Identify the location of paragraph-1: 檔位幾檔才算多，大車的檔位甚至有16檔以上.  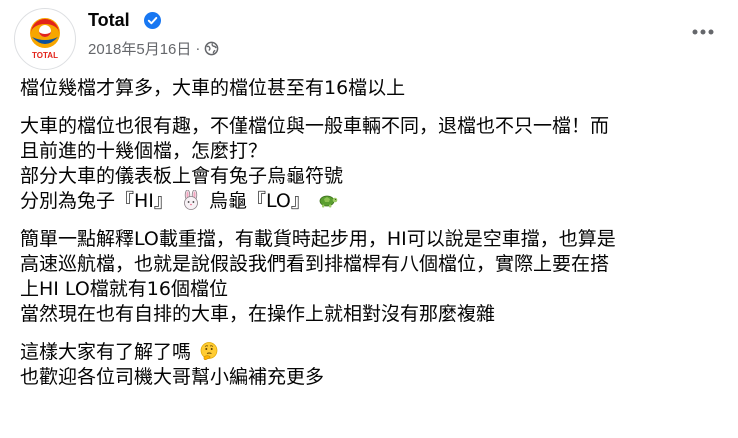
(370, 88).